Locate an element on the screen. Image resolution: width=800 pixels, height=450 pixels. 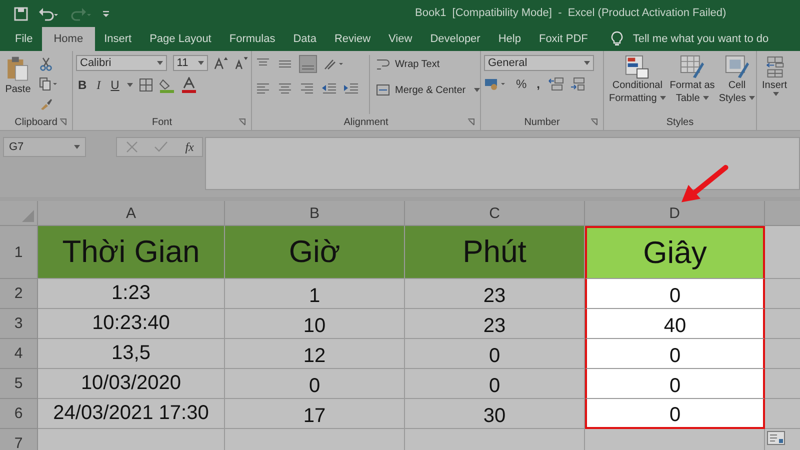
ribbon-tab: Review is located at coordinates (352, 39).